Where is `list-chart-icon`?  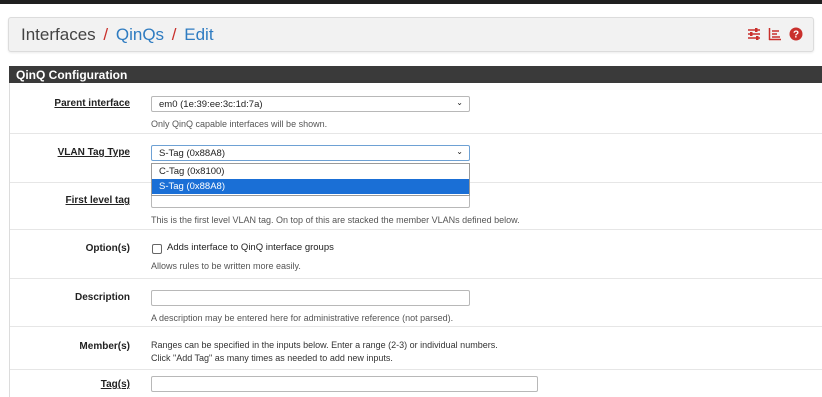 list-chart-icon is located at coordinates (775, 34).